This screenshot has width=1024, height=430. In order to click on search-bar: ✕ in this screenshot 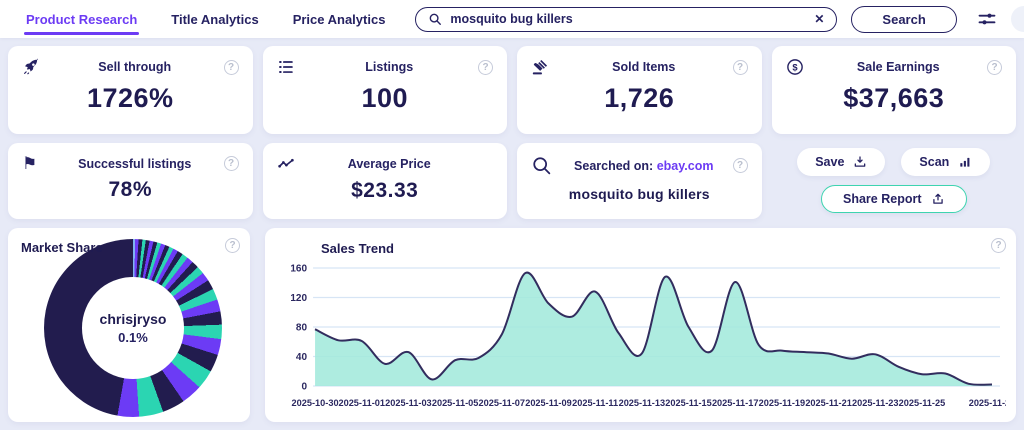, I will do `click(626, 19)`.